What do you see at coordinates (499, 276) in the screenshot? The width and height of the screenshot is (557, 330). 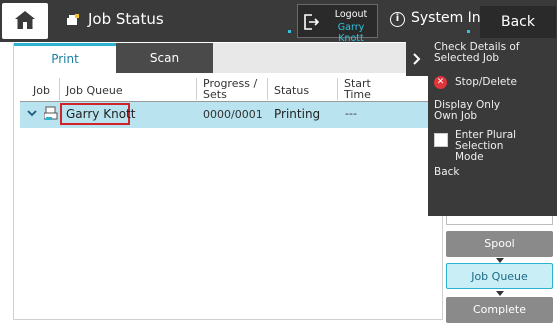 I see `job-queue-button: Job Queue` at bounding box center [499, 276].